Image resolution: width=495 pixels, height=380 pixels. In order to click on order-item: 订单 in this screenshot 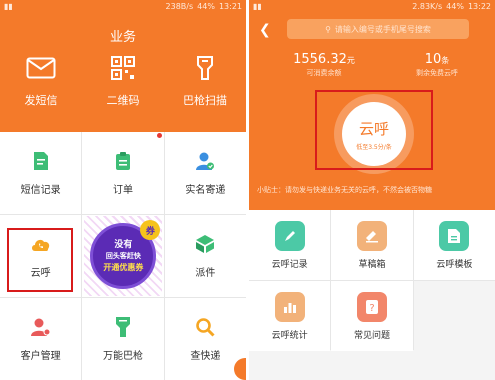, I will do `click(123, 173)`.